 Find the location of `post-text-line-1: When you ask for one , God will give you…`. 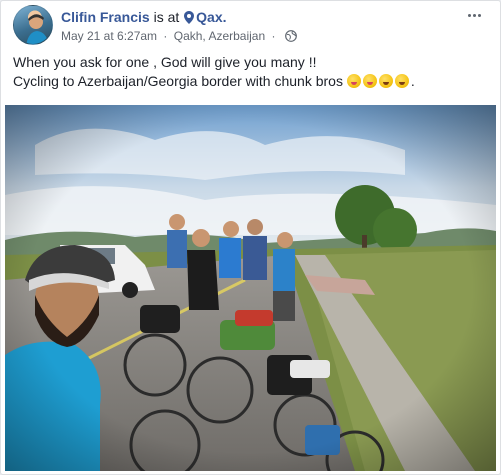

post-text-line-1: When you ask for one , God will give you… is located at coordinates (165, 62).